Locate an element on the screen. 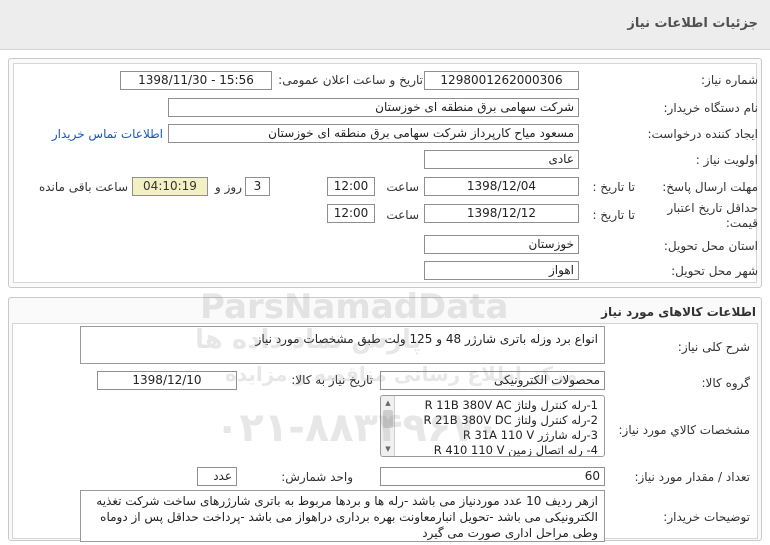  page-title: جزئیات اطلاعات نیاز is located at coordinates (692, 23).